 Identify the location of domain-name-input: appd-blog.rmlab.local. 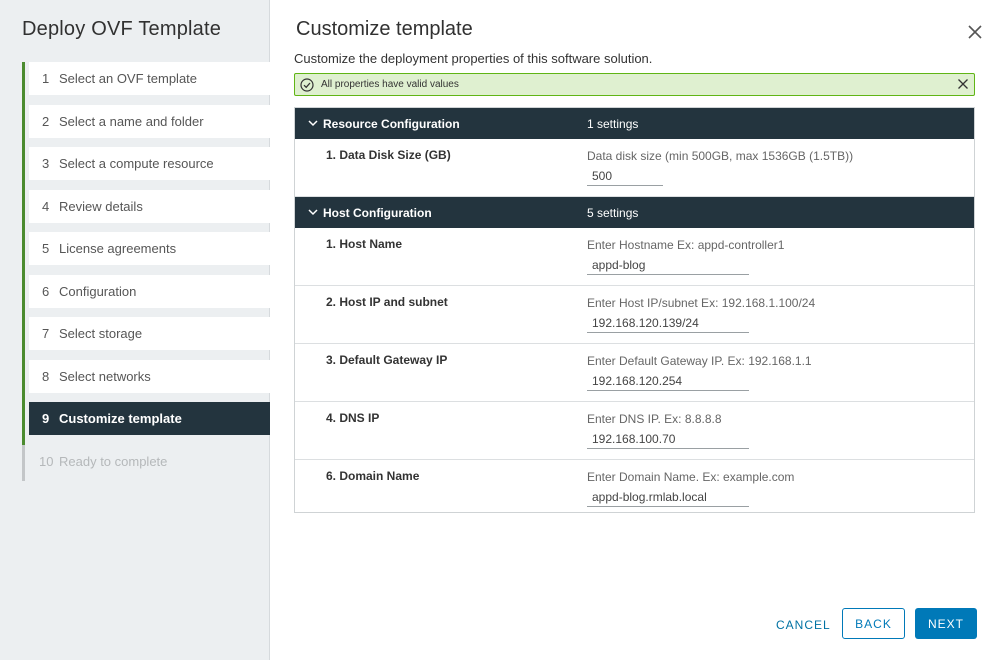
(668, 498).